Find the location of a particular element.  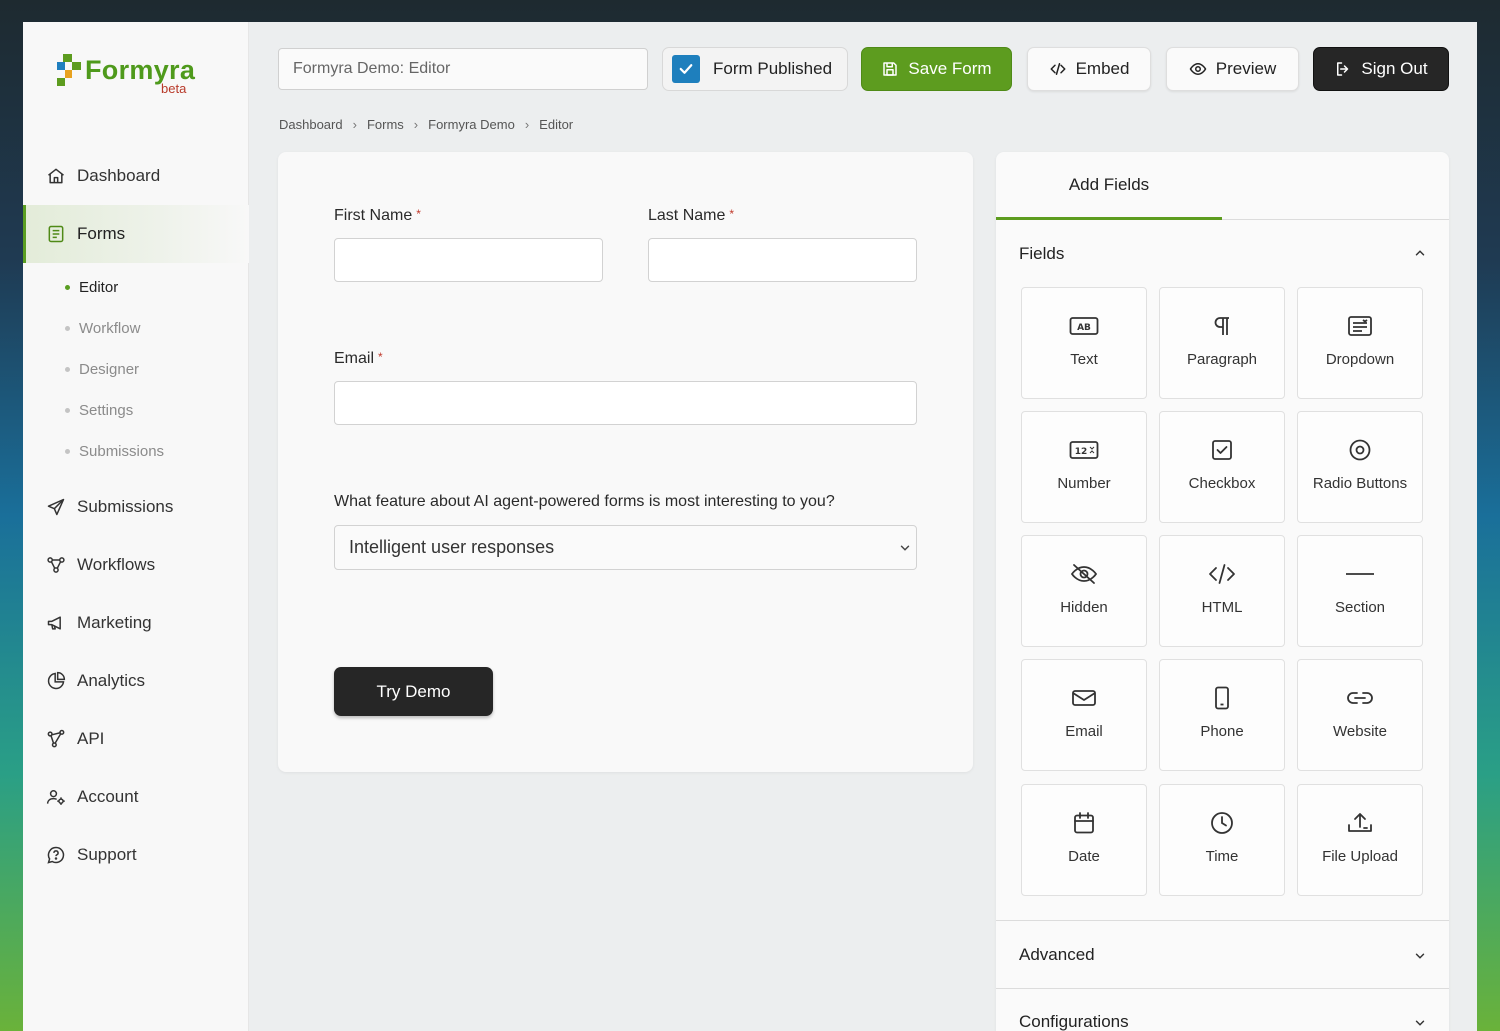

clock-icon is located at coordinates (1222, 823).